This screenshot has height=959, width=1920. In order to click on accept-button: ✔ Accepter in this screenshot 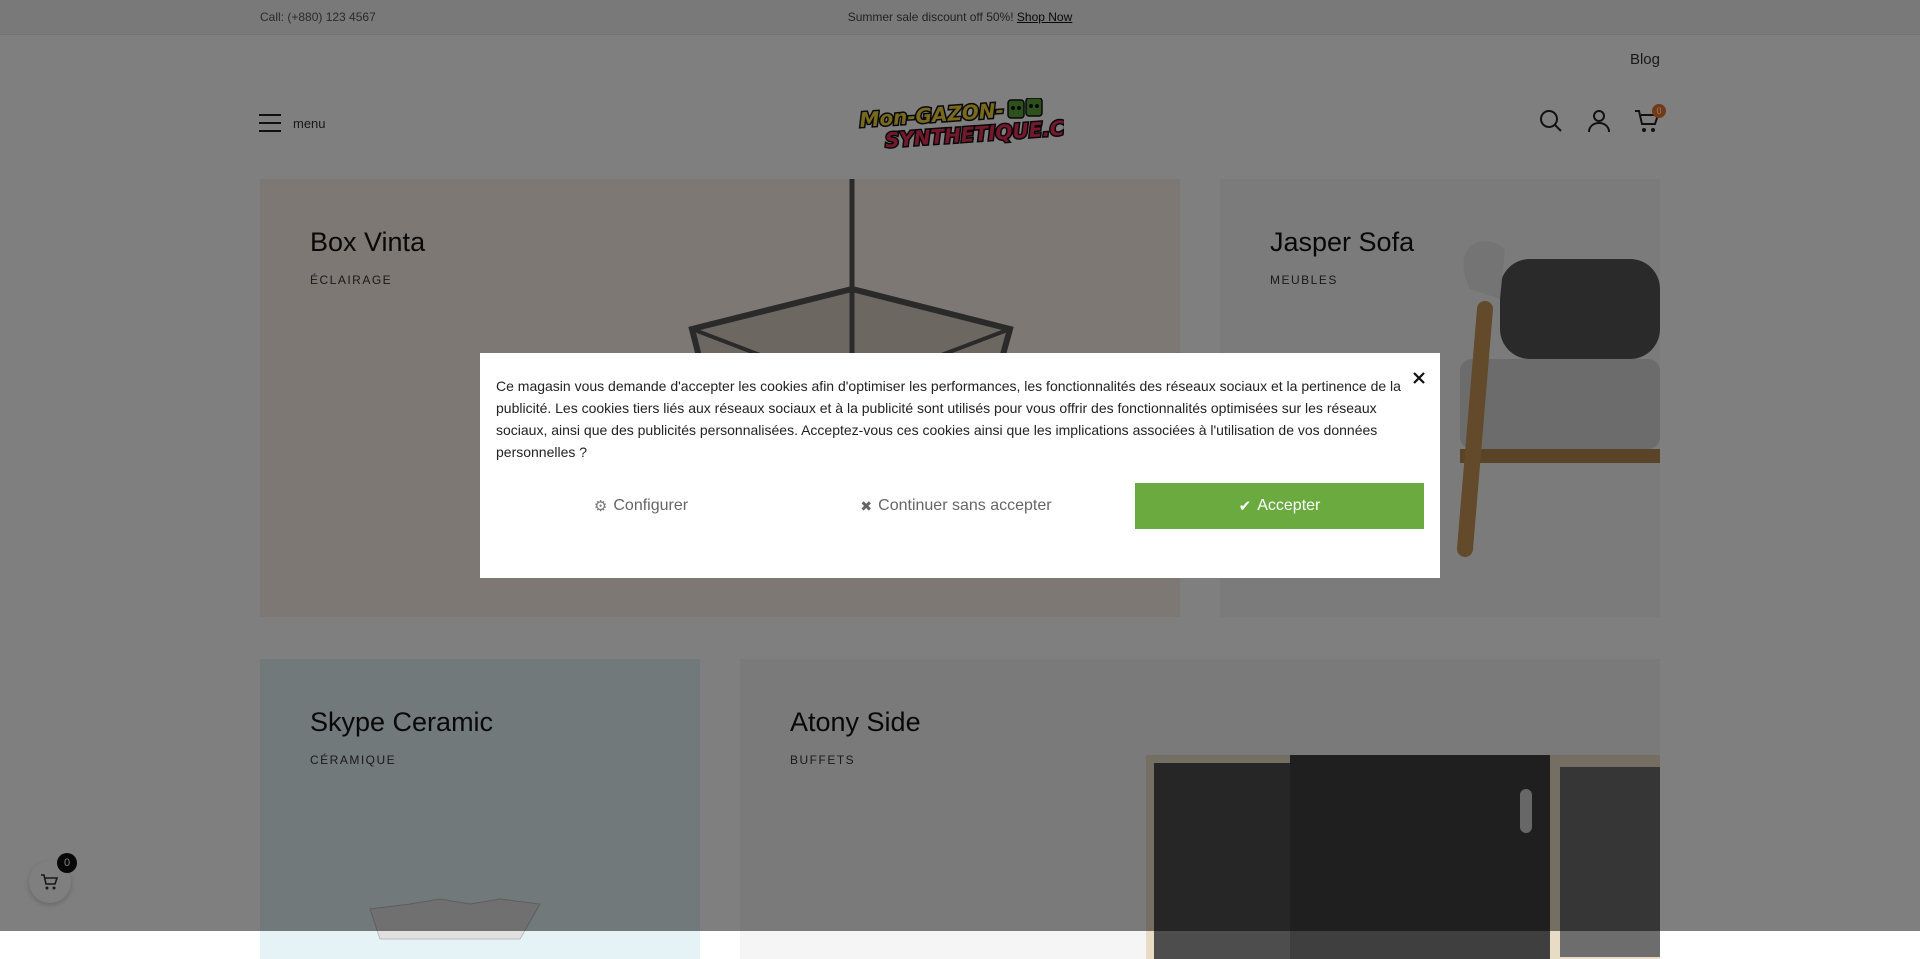, I will do `click(1279, 506)`.